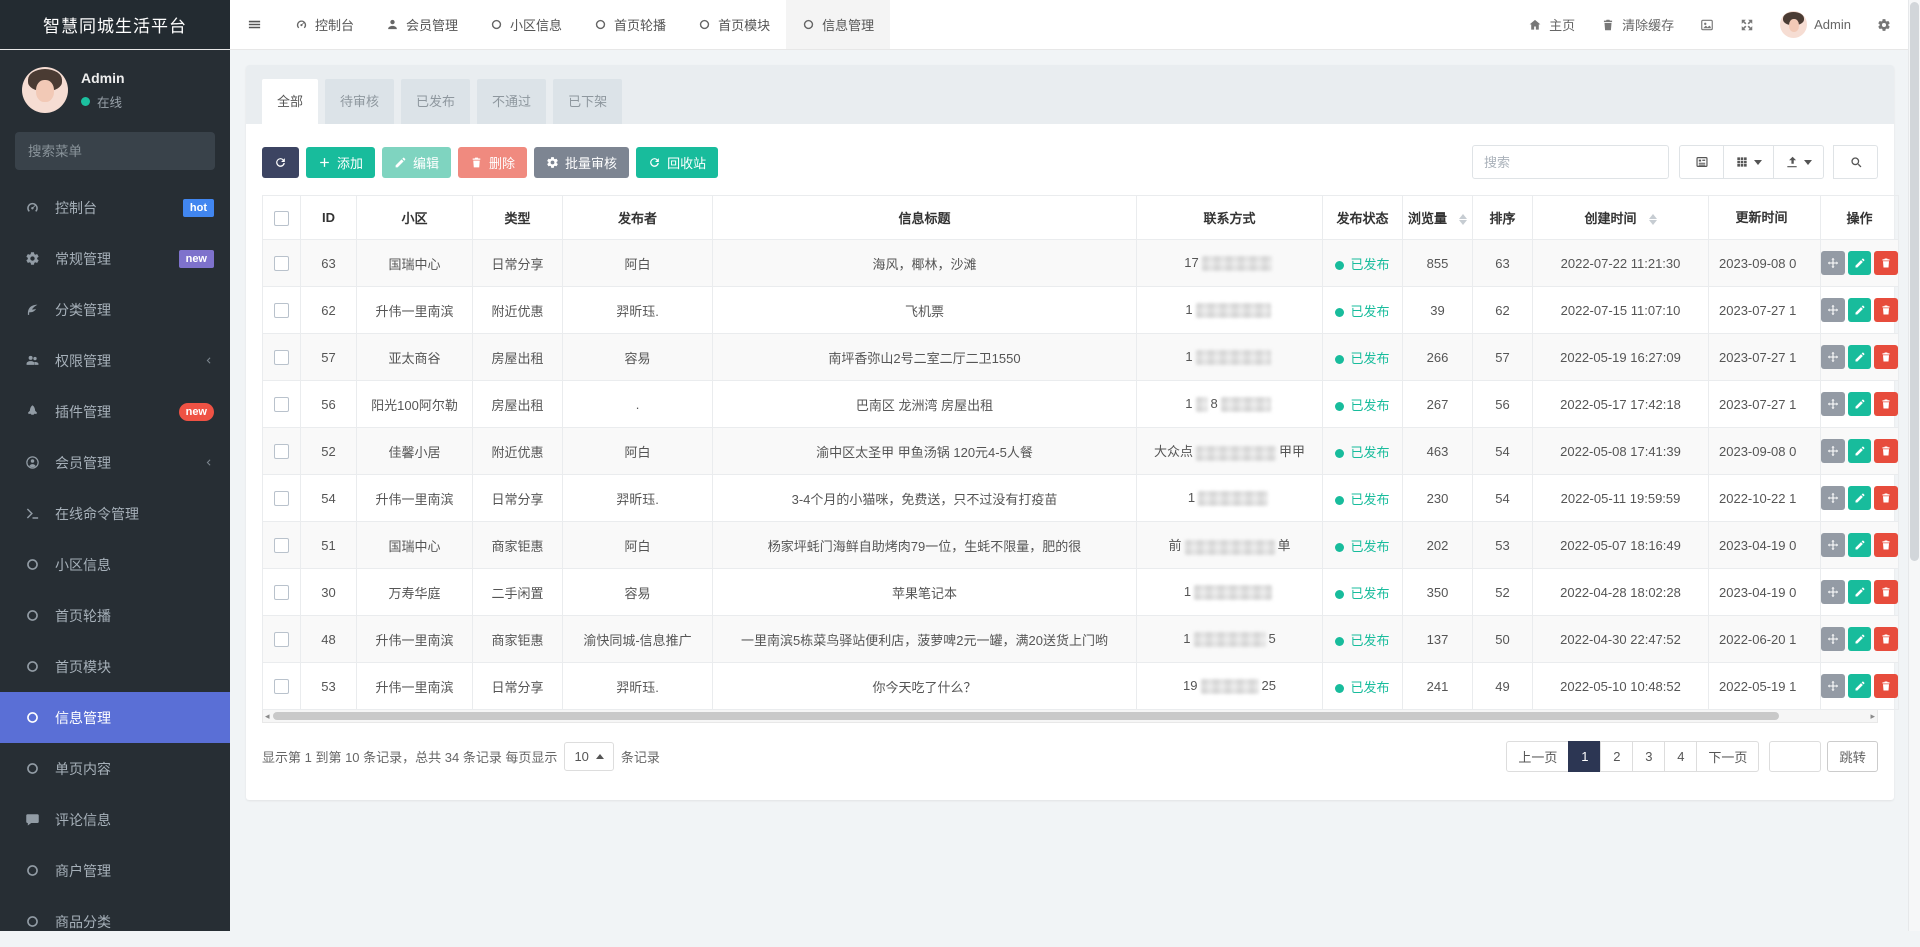 The image size is (1920, 947). I want to click on batch-audit-button: 批量审核, so click(582, 162).